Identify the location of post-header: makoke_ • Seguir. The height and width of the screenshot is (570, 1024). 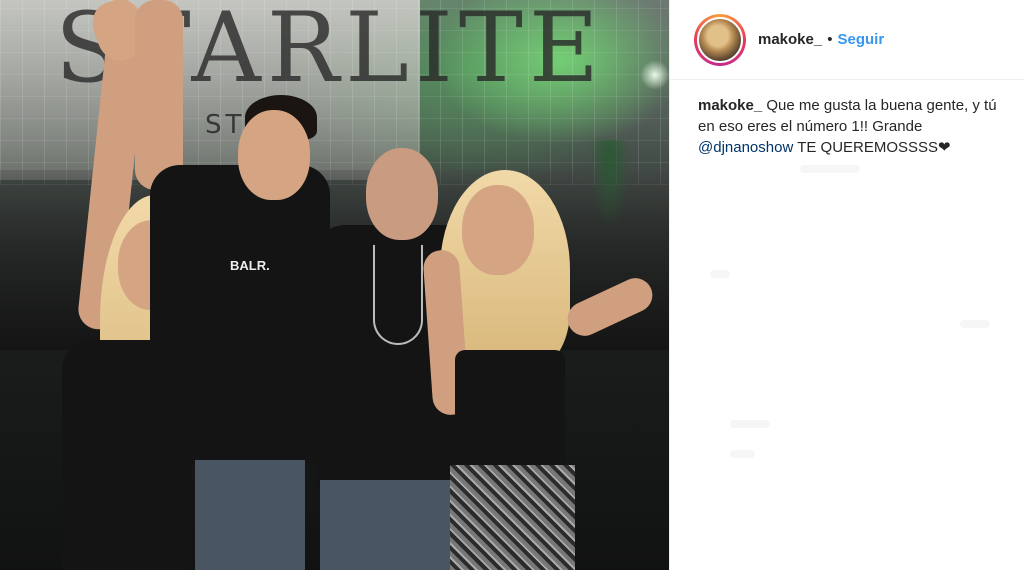
(847, 40).